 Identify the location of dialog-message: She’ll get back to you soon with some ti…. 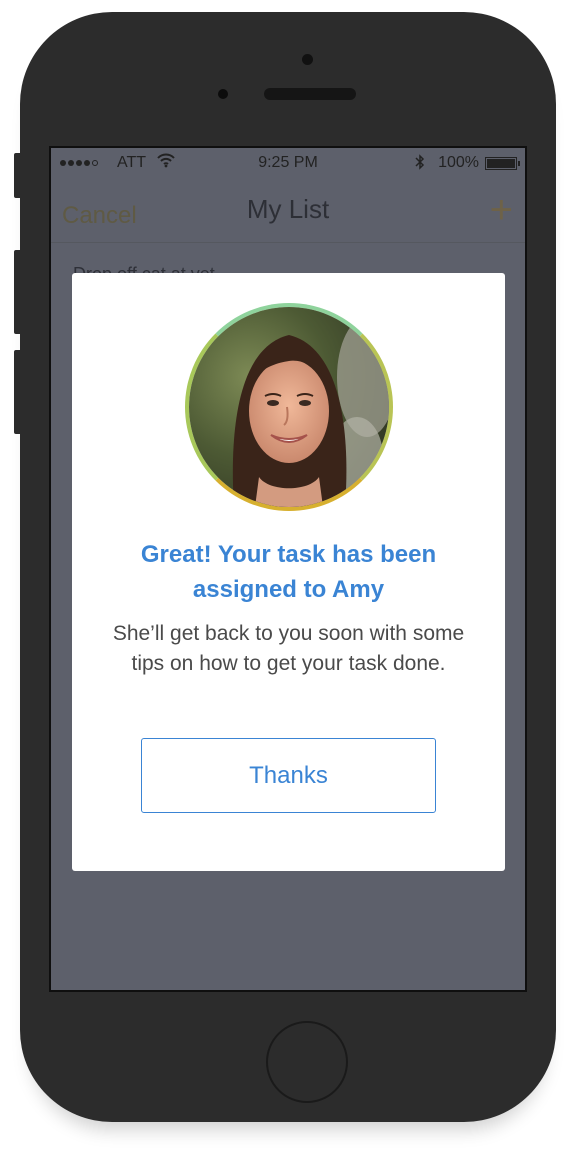
(288, 648).